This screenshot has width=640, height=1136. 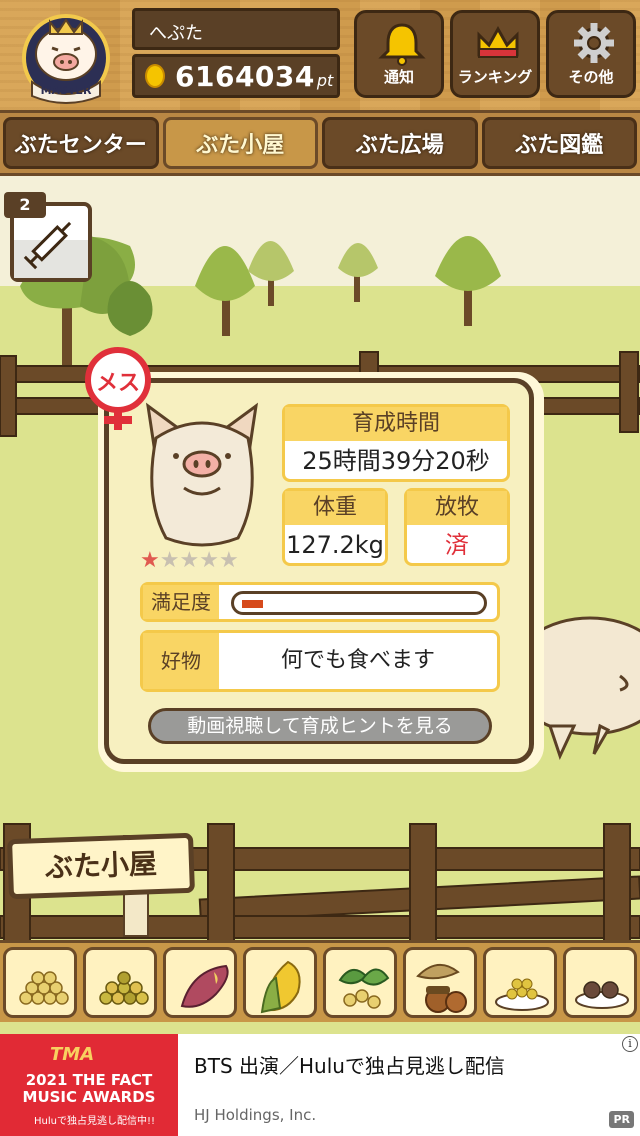 What do you see at coordinates (457, 508) in the screenshot?
I see `grazing-label: 放牧` at bounding box center [457, 508].